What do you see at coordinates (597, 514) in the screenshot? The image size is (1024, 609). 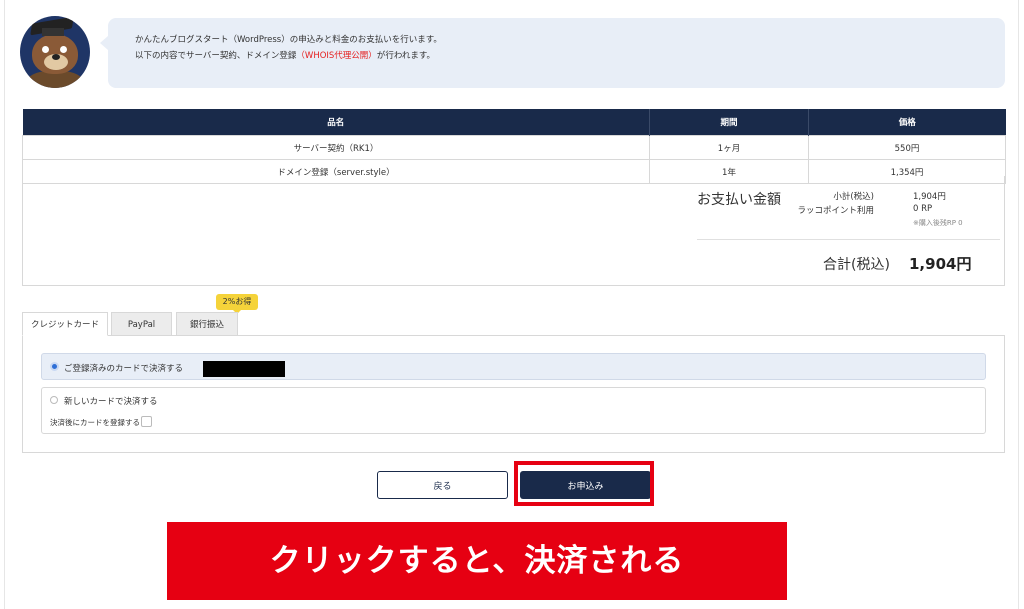 I see `callout-pointer` at bounding box center [597, 514].